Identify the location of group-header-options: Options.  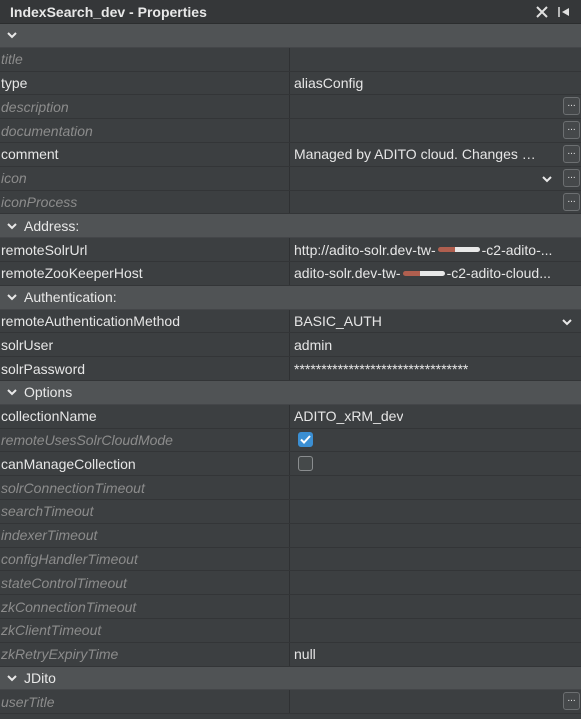
(290, 392).